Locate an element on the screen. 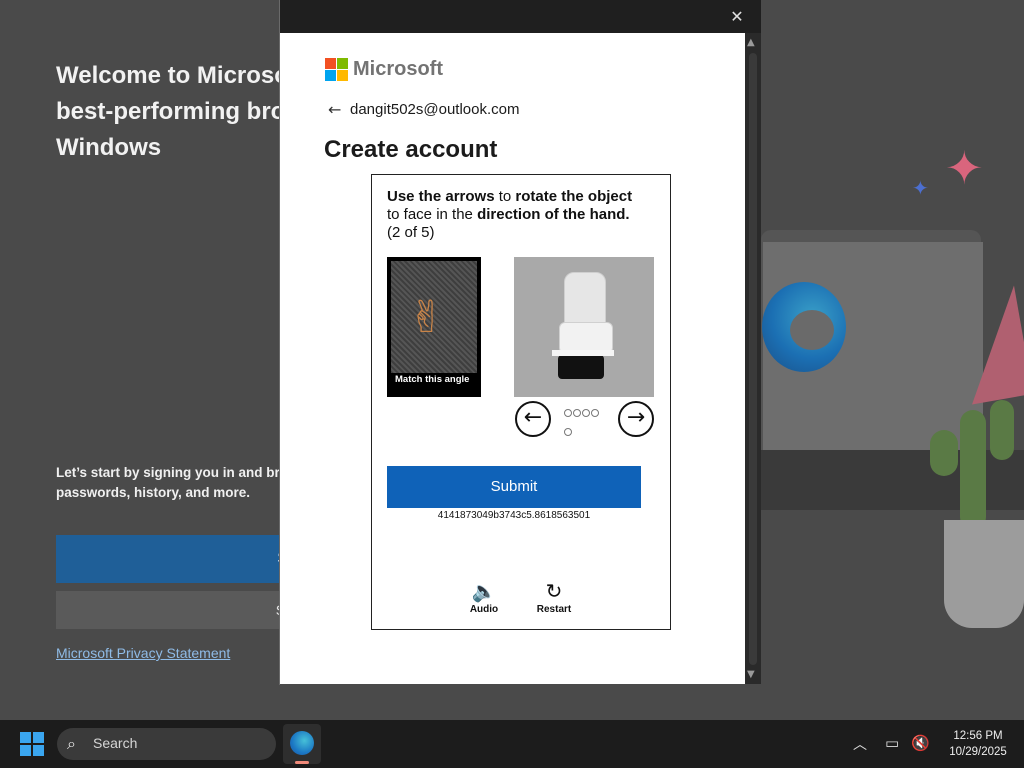 The image size is (1024, 768). volume-muted-icon: 🔇 is located at coordinates (920, 743).